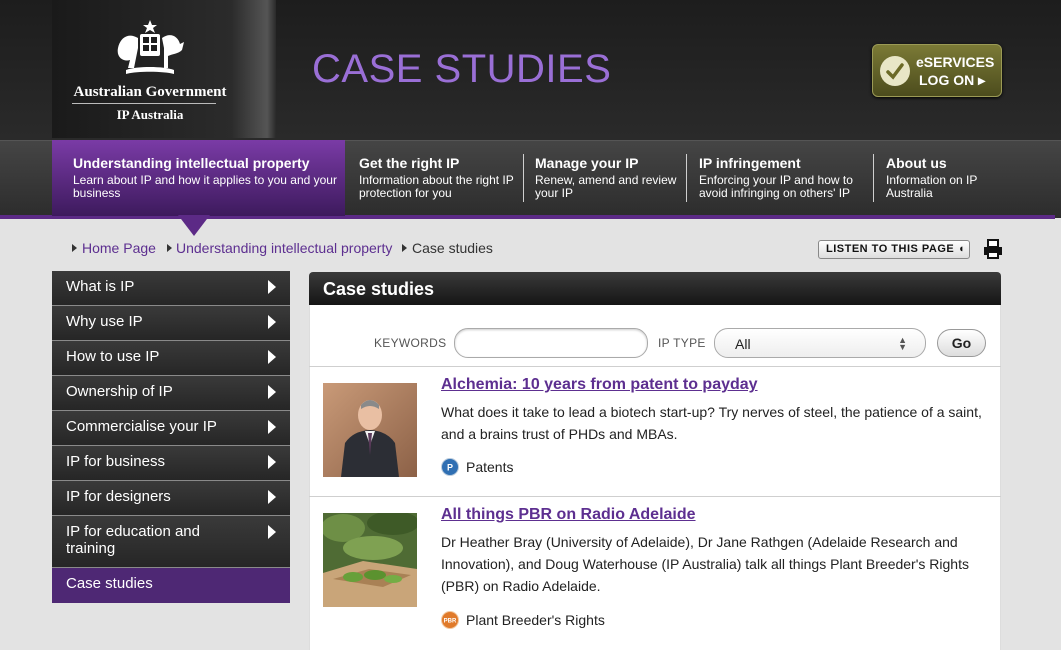 The image size is (1061, 650). I want to click on nav-about-us: About us Information on IP Australia, so click(932, 178).